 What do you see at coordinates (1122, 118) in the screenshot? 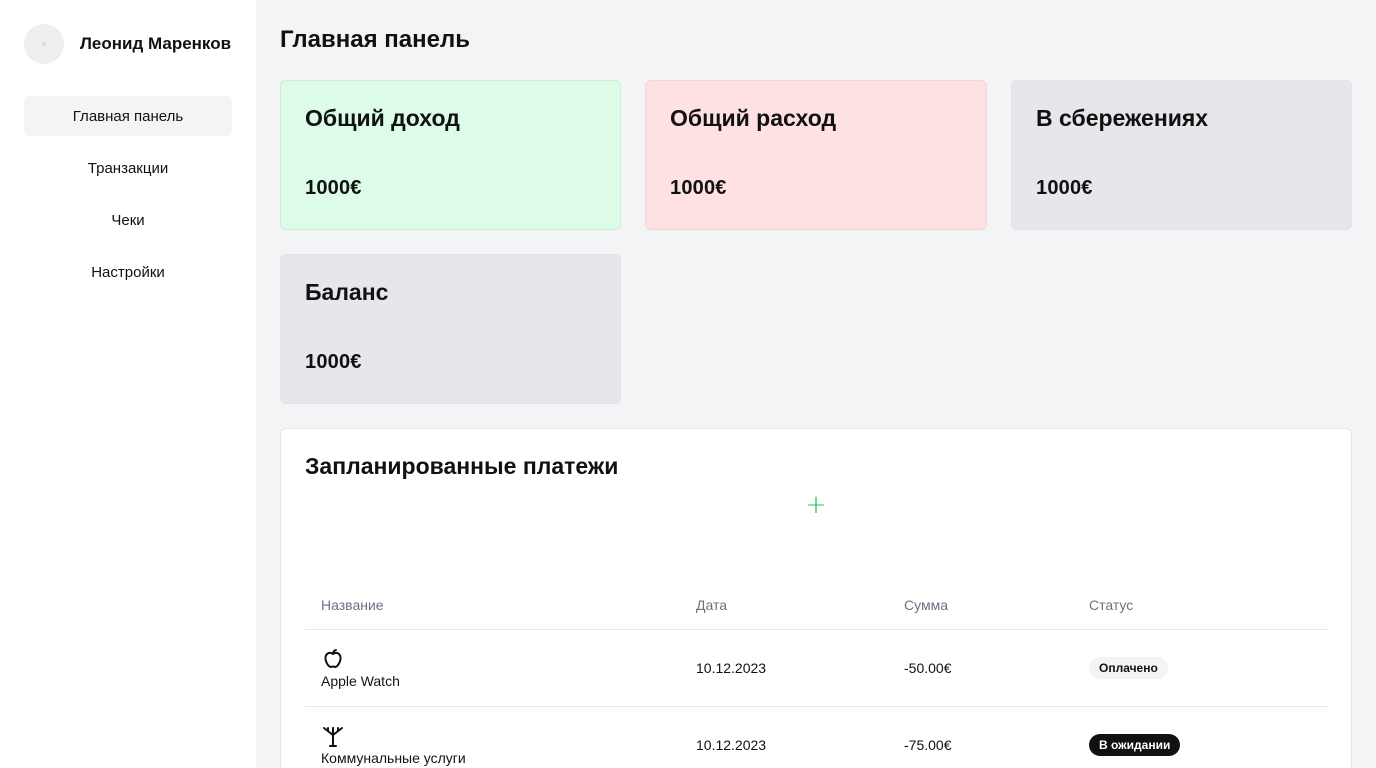
I see `savings-card-title: В сбережениях` at bounding box center [1122, 118].